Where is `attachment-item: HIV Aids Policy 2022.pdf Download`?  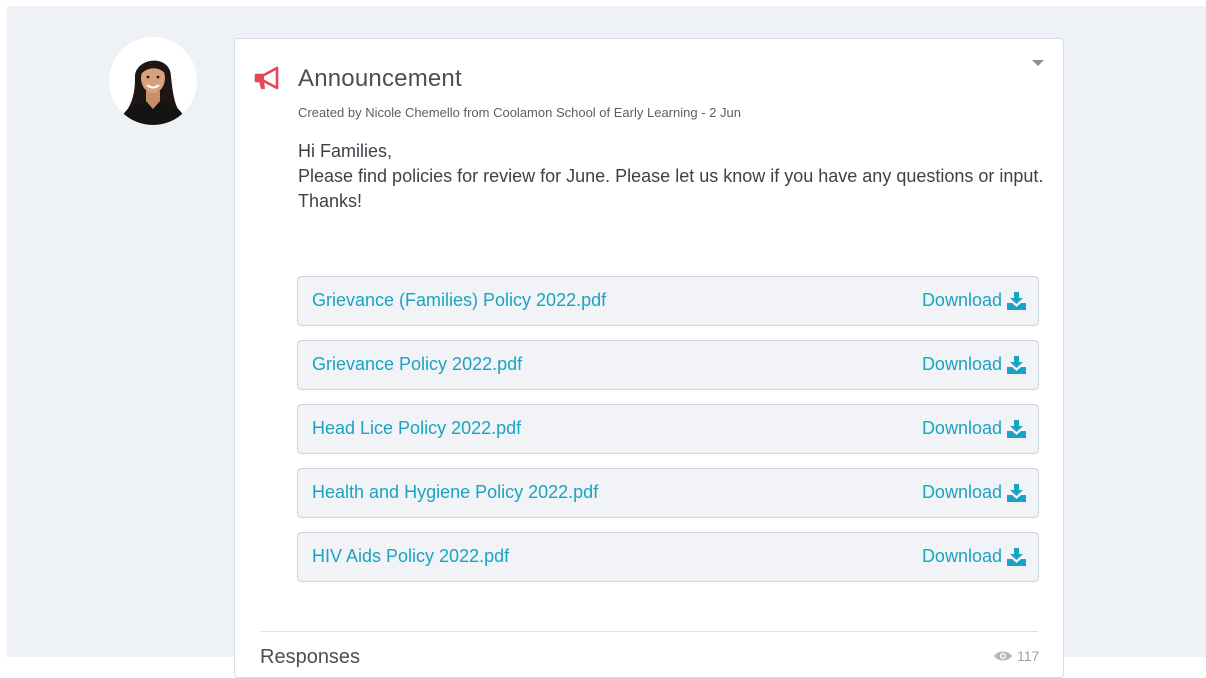 attachment-item: HIV Aids Policy 2022.pdf Download is located at coordinates (668, 557).